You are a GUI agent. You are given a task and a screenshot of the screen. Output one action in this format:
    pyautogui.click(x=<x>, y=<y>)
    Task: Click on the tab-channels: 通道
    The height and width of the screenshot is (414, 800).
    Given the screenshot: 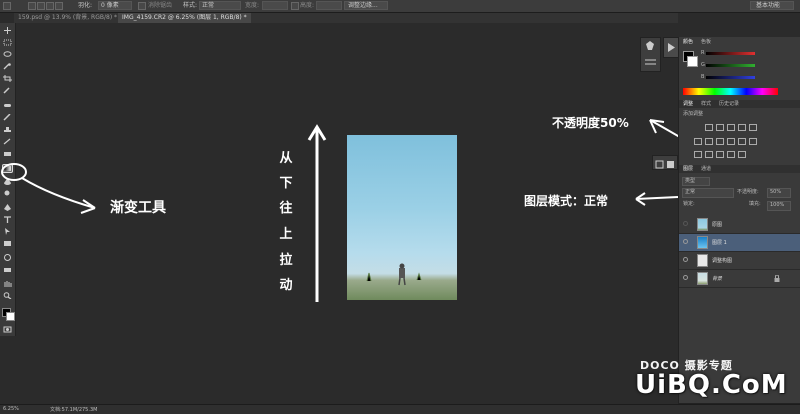 What is the action you would take?
    pyautogui.click(x=706, y=169)
    